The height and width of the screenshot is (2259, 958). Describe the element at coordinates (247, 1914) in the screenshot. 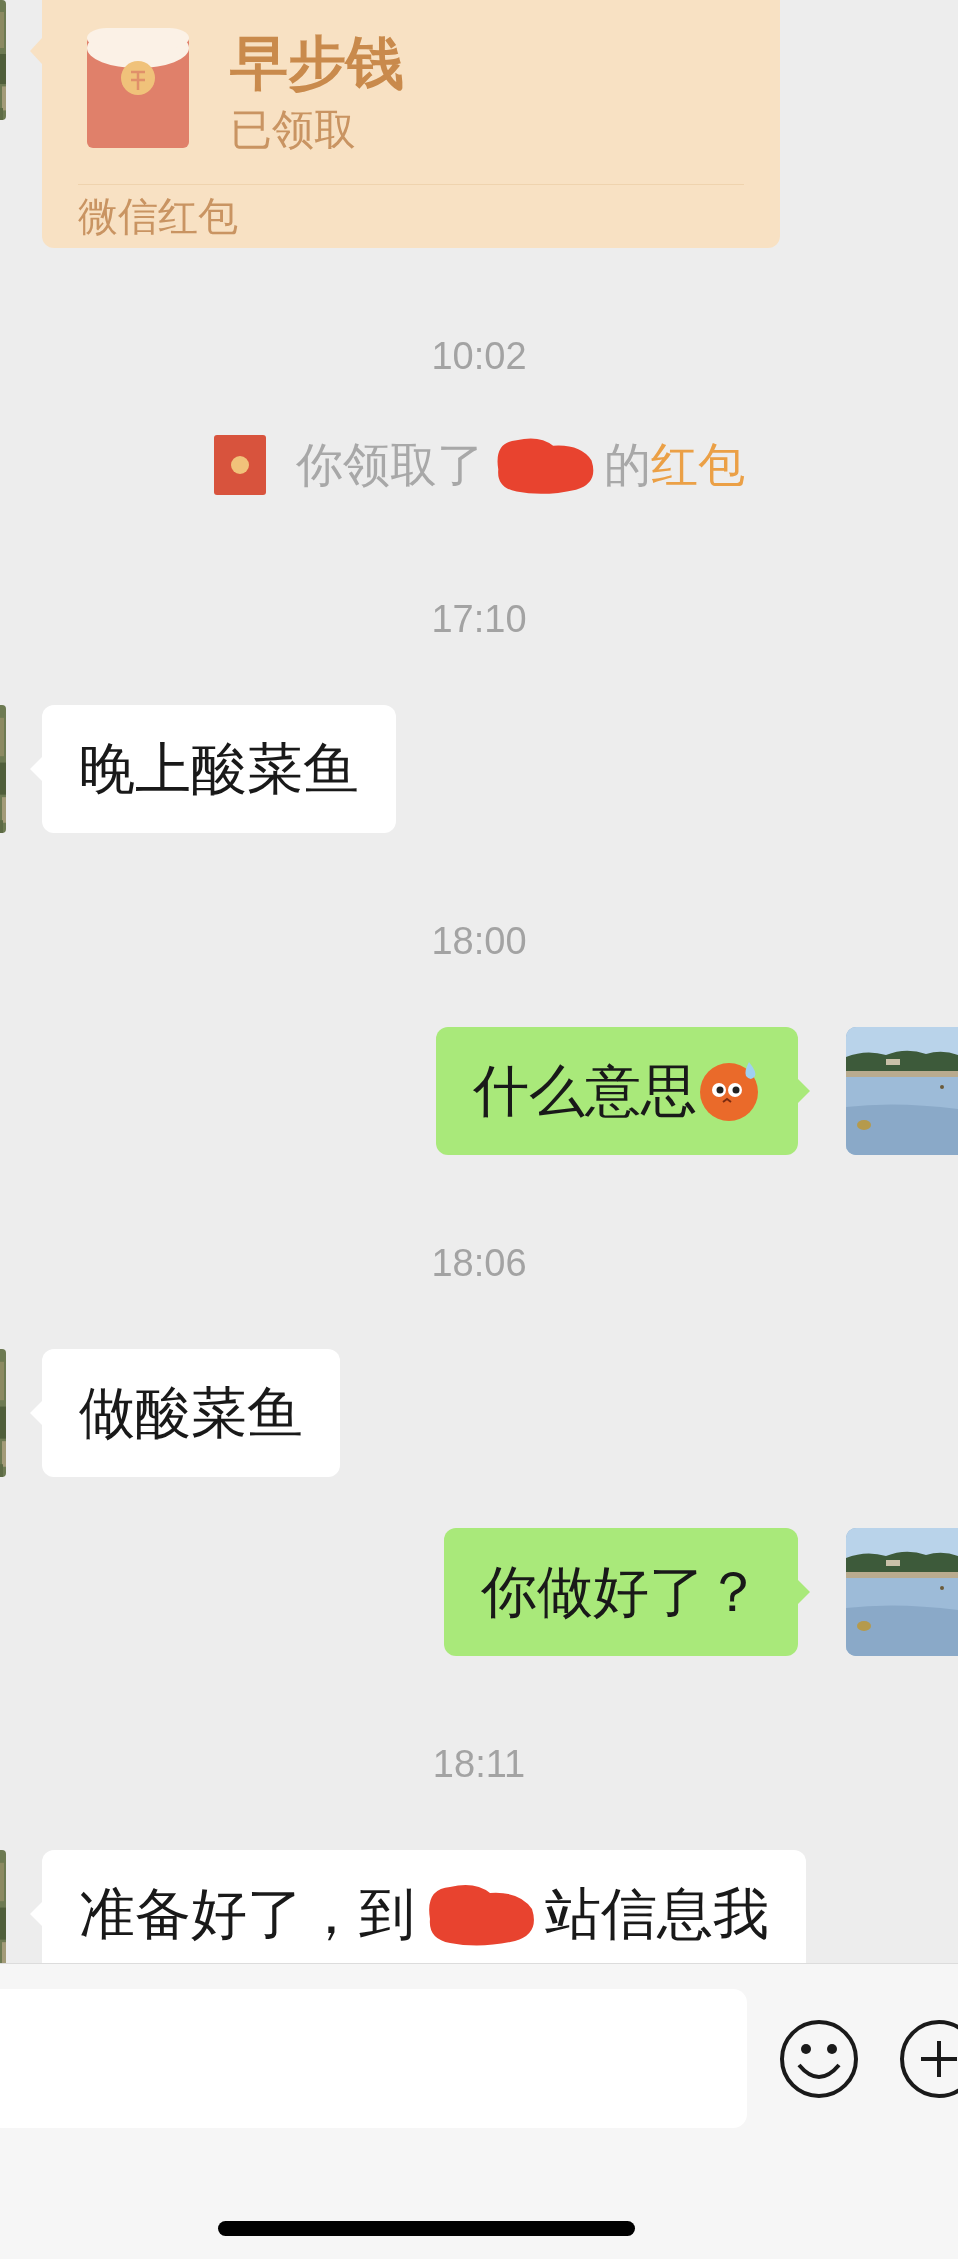

I see `message-text: 准备好了，到` at that location.